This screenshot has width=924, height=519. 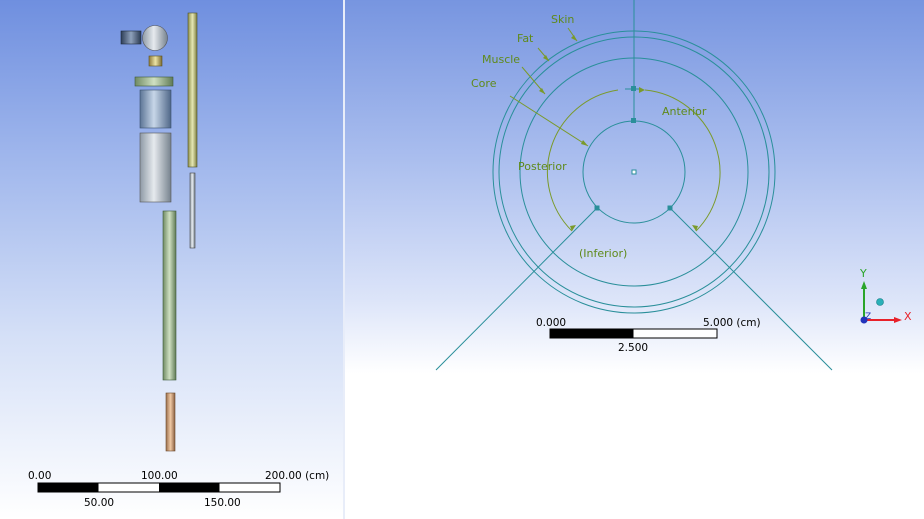 What do you see at coordinates (634, 172) in the screenshot?
I see `center-point` at bounding box center [634, 172].